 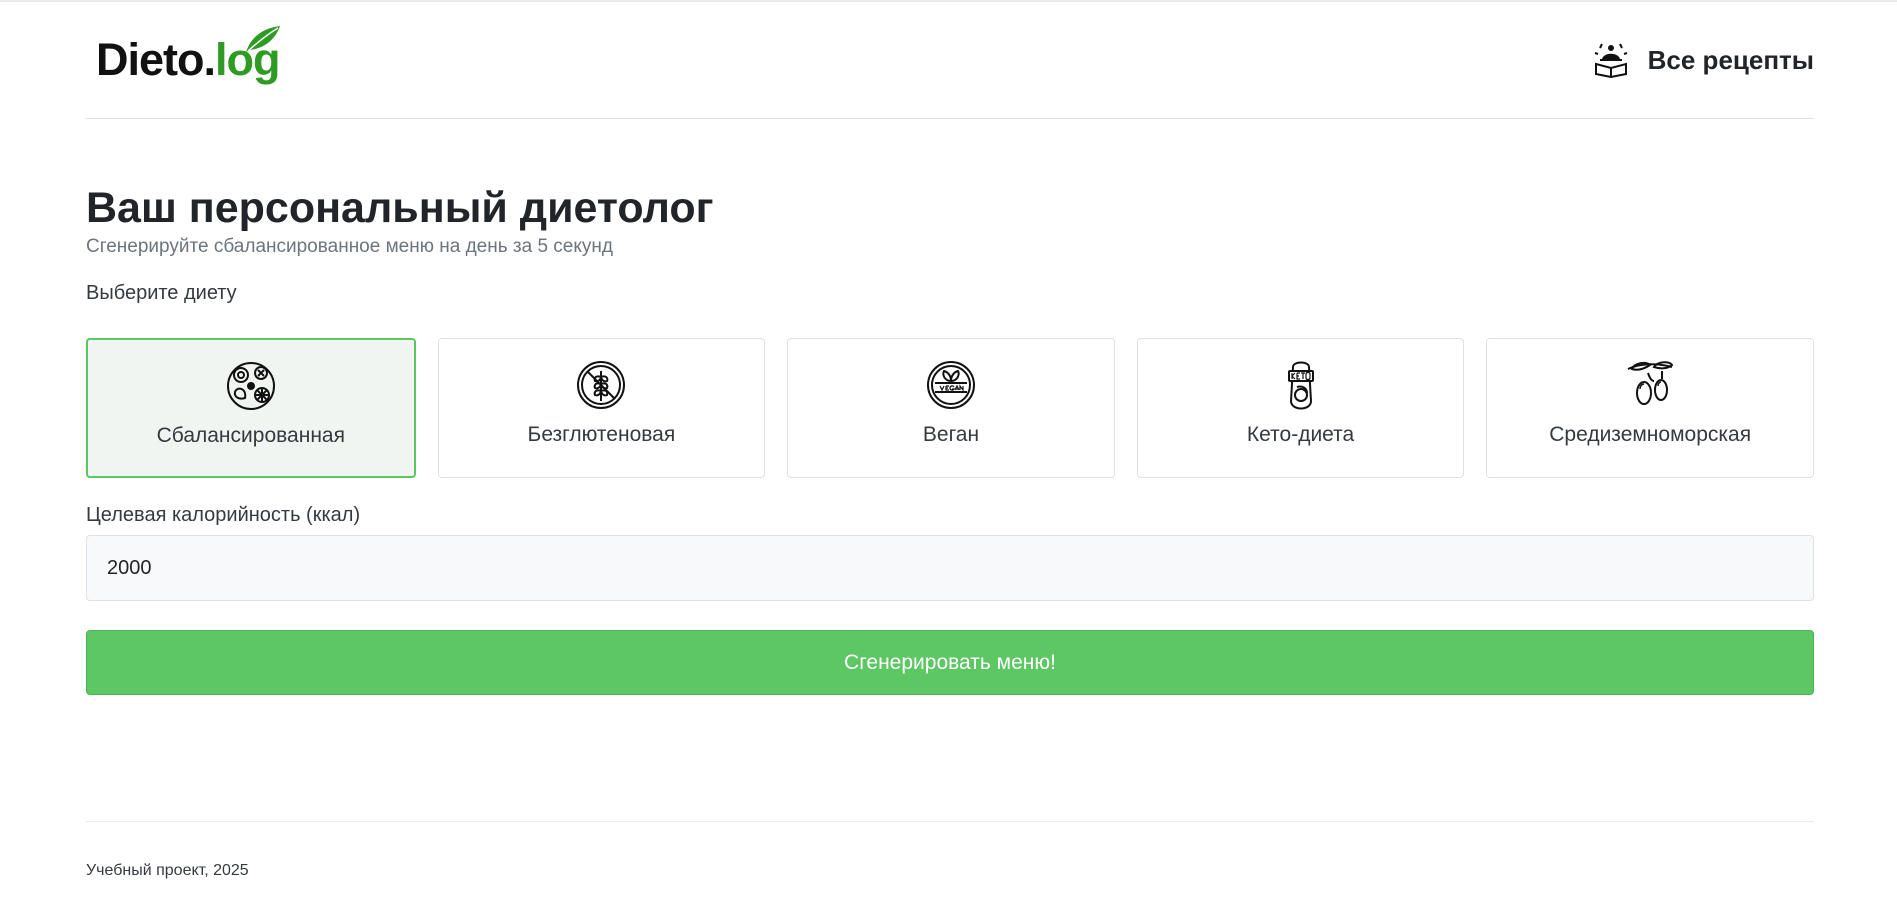 What do you see at coordinates (167, 871) in the screenshot?
I see `footer-text: Учебный проект, 2025` at bounding box center [167, 871].